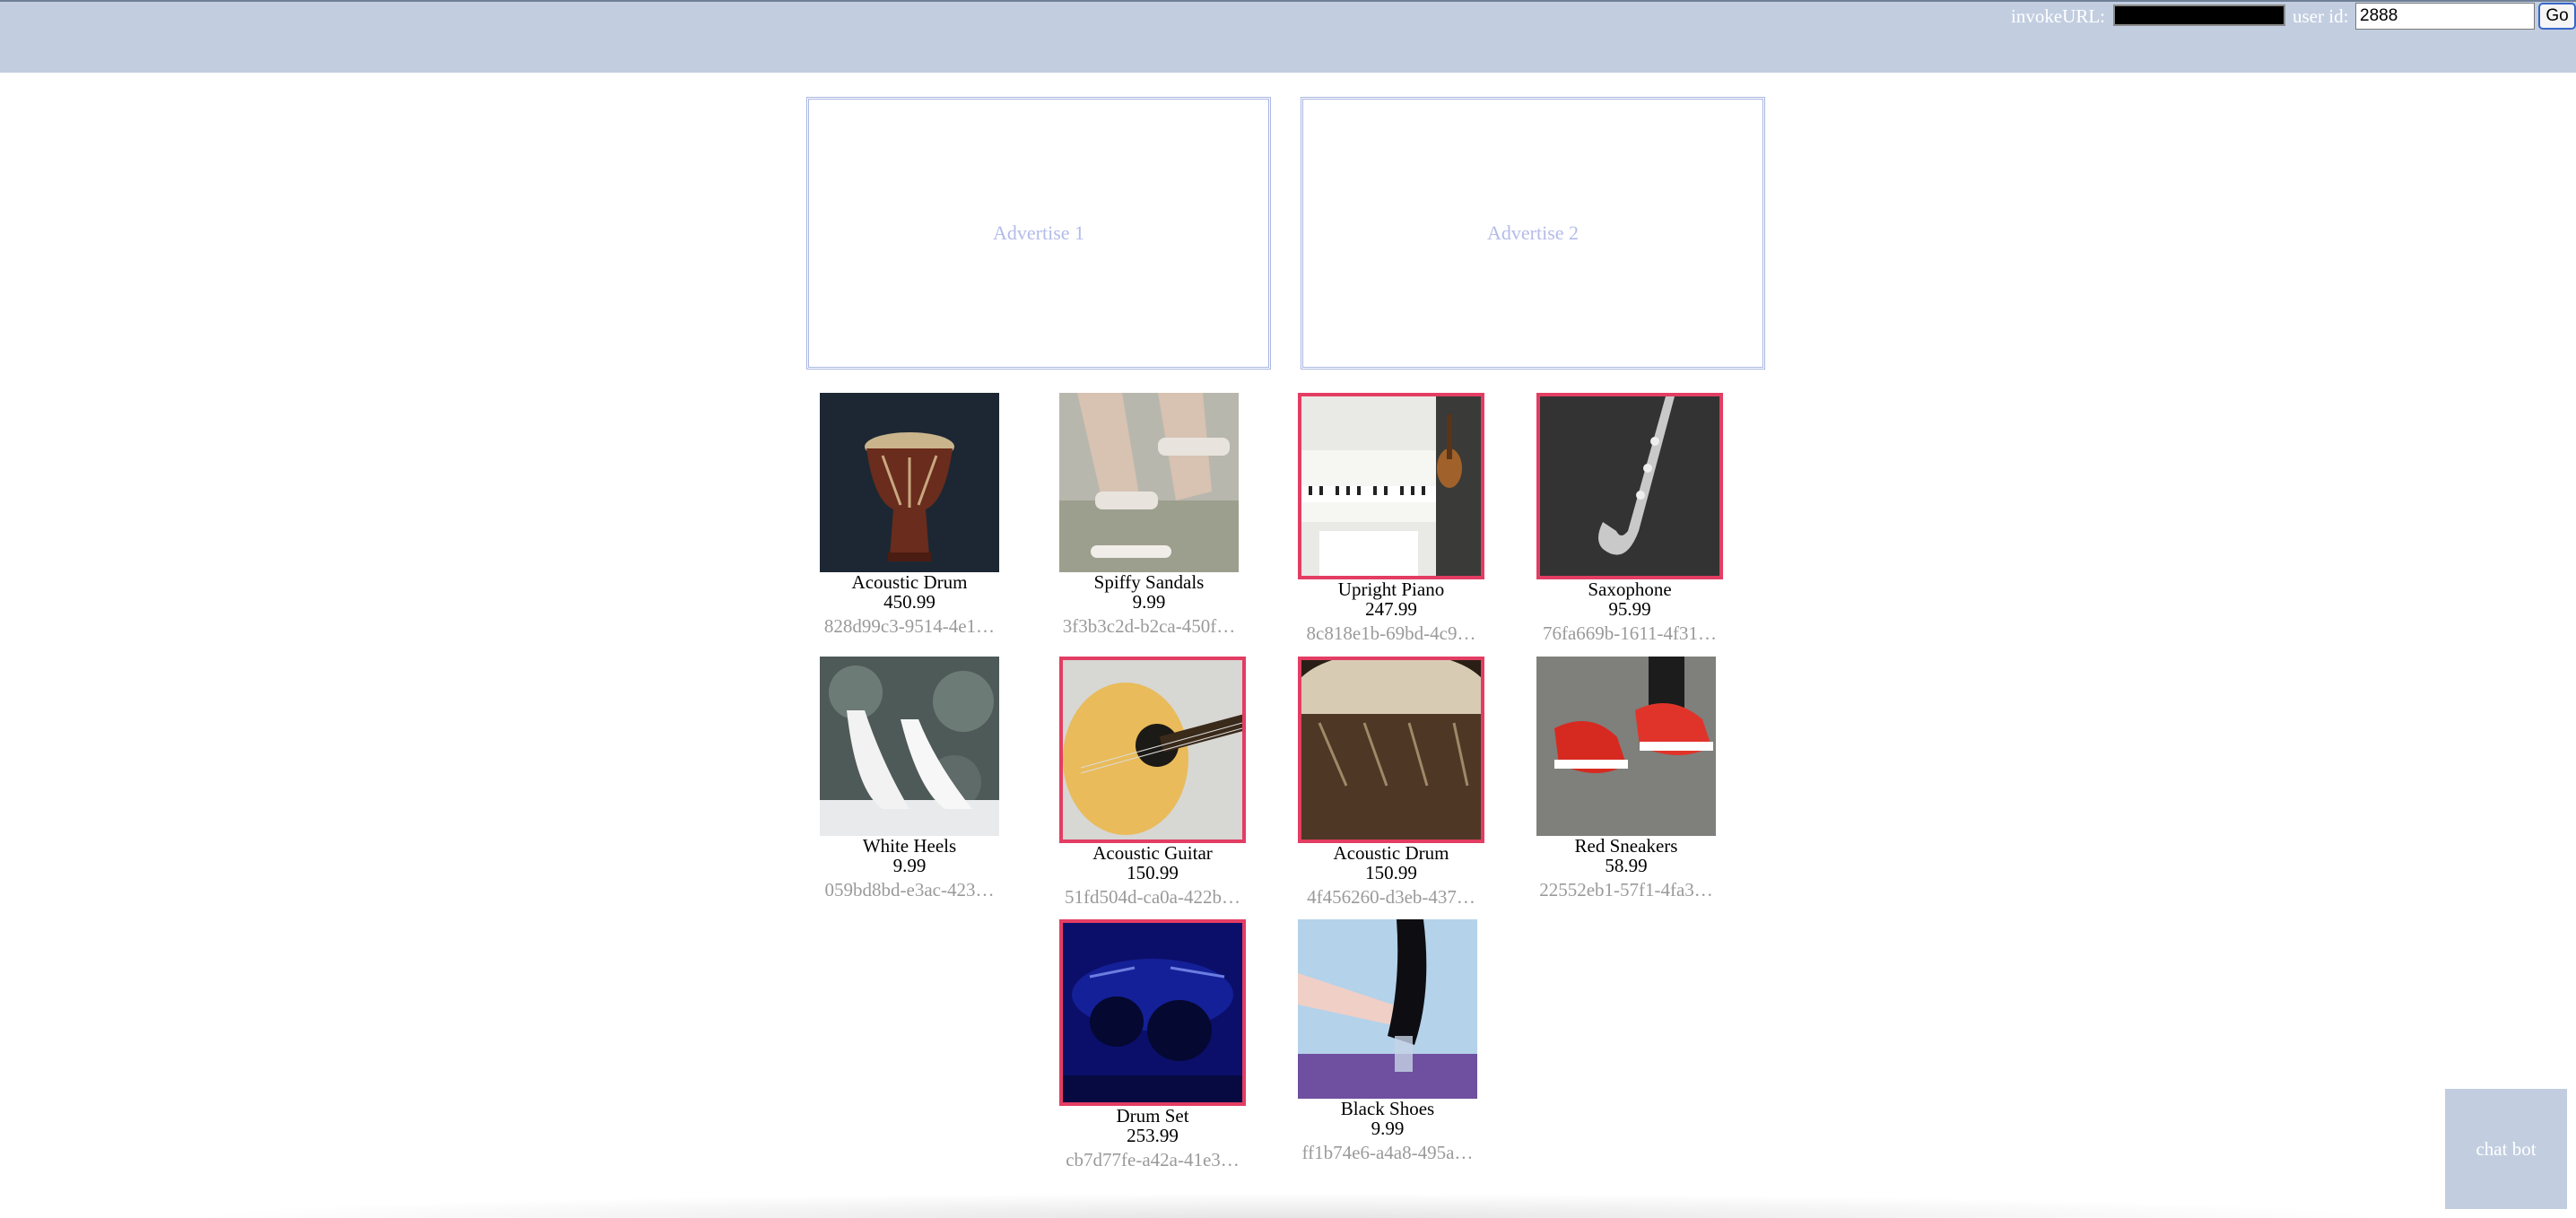 The width and height of the screenshot is (2576, 1218). Describe the element at coordinates (1391, 590) in the screenshot. I see `product-name: Upright Piano` at that location.